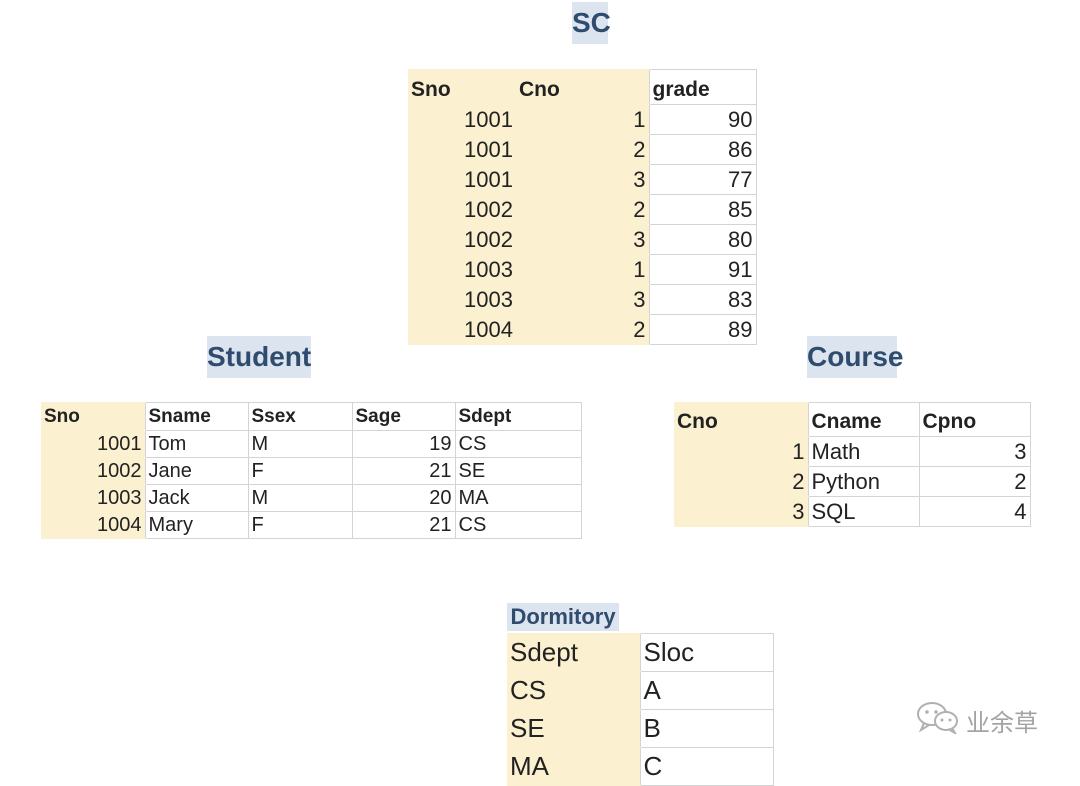 This screenshot has width=1080, height=786. I want to click on cell-grade: 86, so click(702, 149).